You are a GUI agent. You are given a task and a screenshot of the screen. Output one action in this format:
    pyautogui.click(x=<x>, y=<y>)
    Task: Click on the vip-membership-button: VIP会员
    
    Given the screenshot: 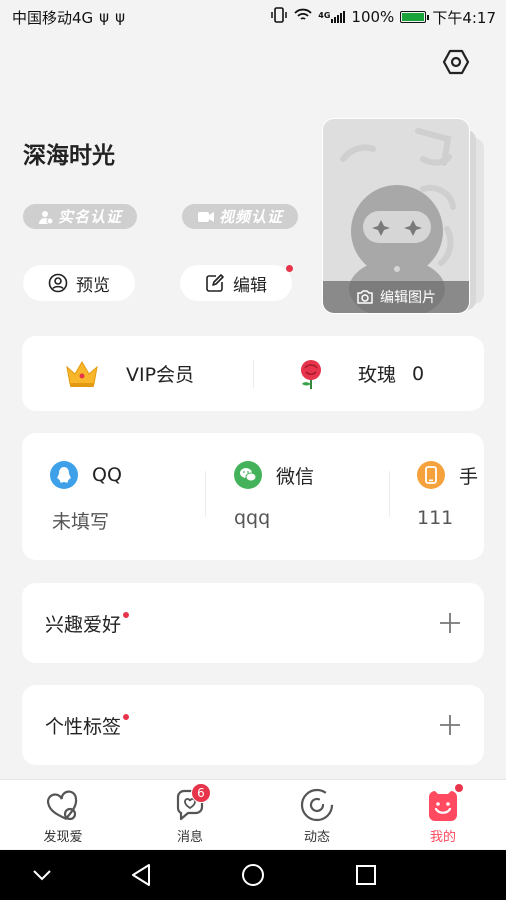 What is the action you would take?
    pyautogui.click(x=129, y=373)
    